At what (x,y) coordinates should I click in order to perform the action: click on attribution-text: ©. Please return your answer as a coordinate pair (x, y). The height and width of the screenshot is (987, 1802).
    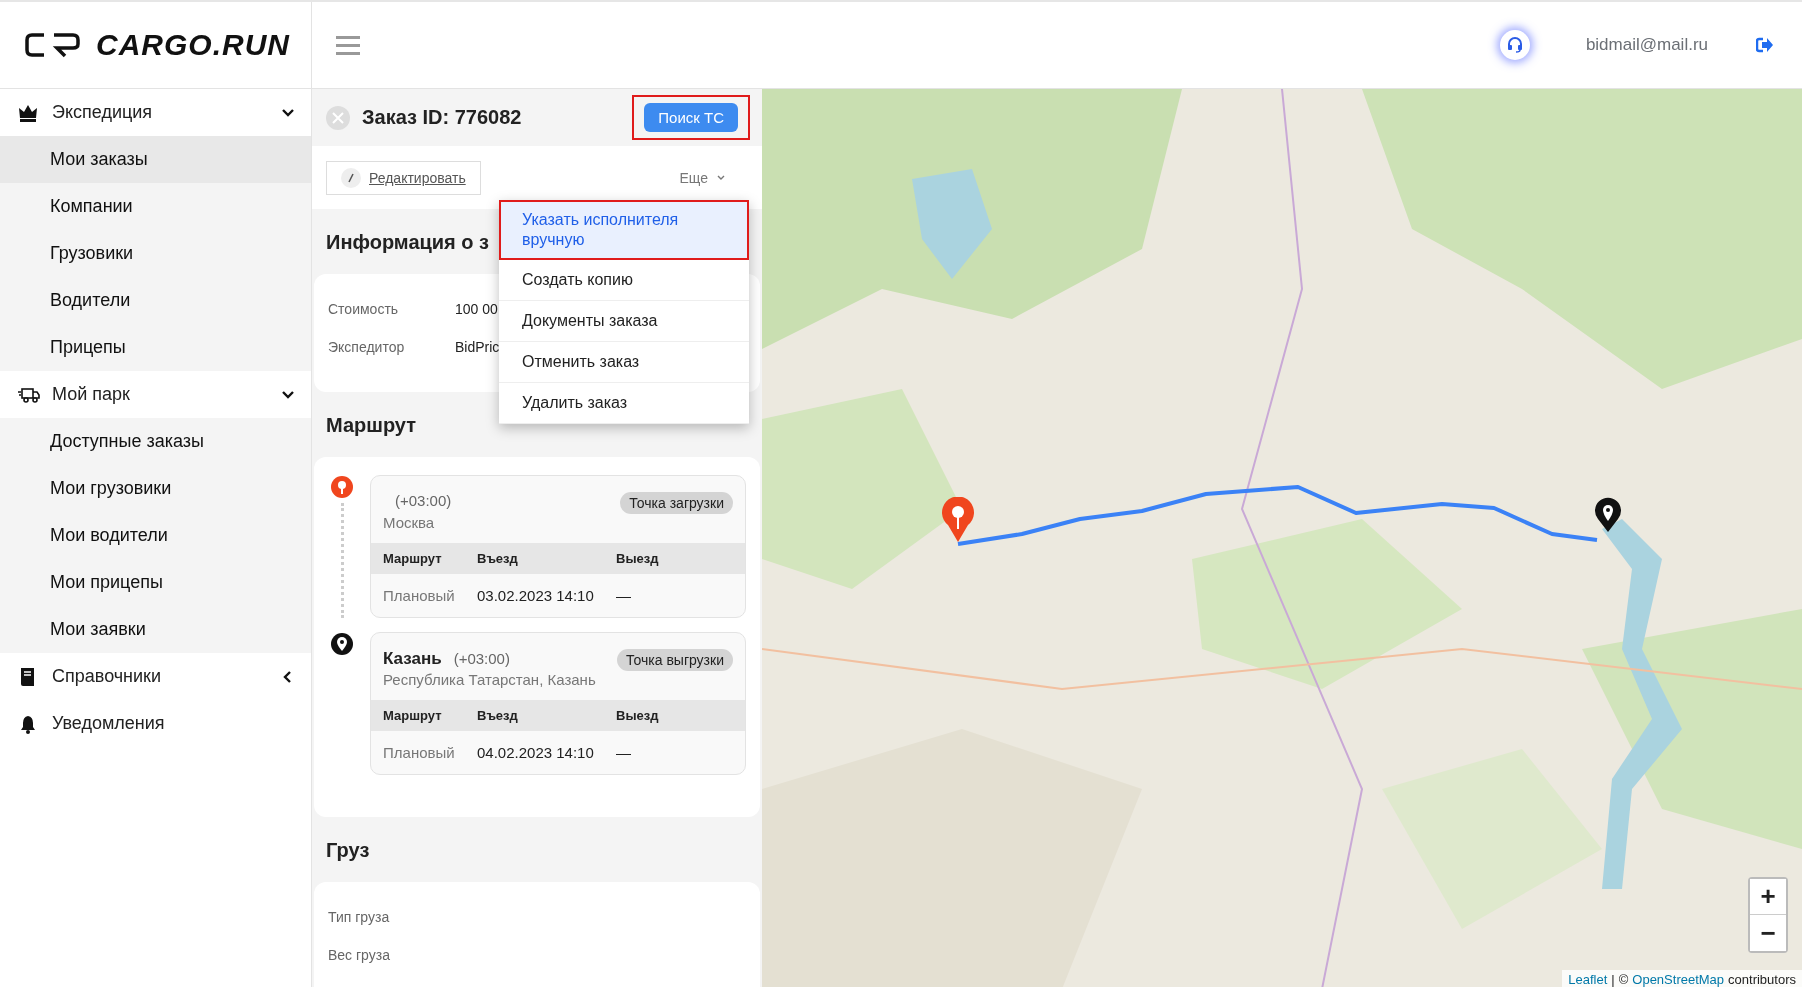
    Looking at the image, I should click on (1623, 979).